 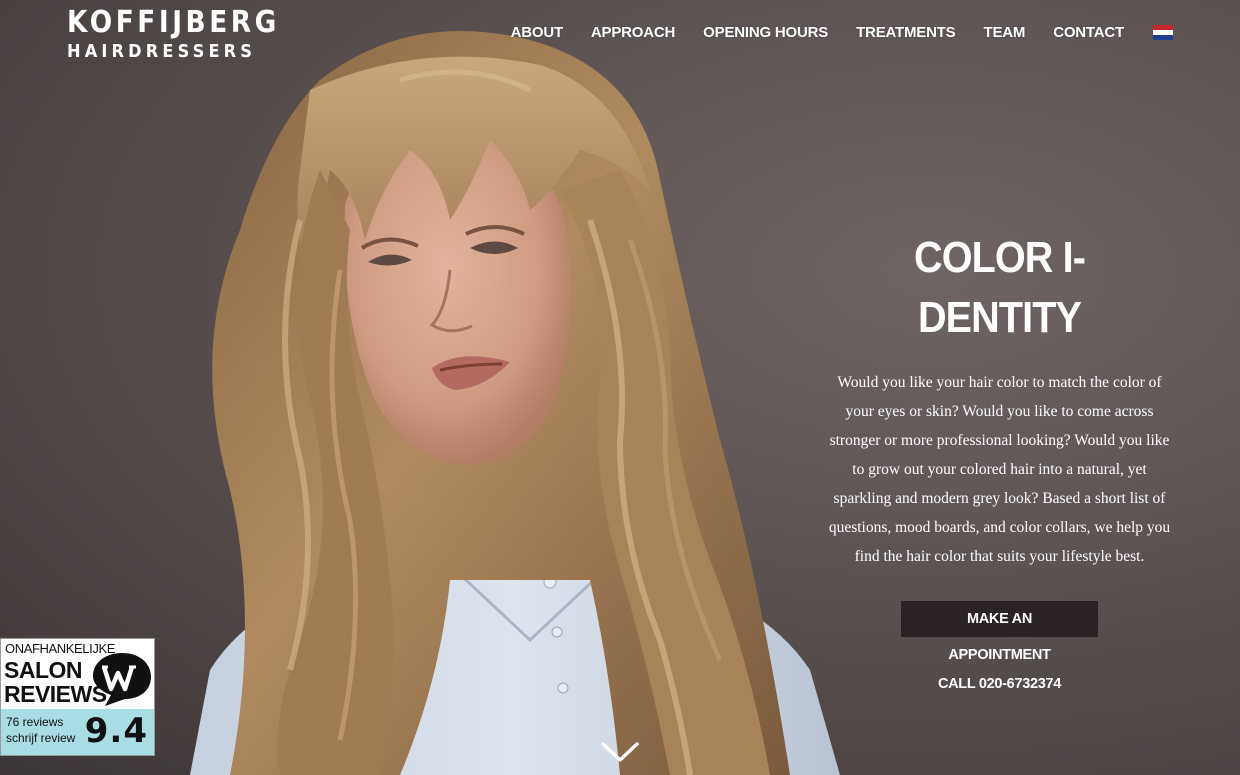 What do you see at coordinates (1088, 32) in the screenshot?
I see `nav-item-contact: CONTACT` at bounding box center [1088, 32].